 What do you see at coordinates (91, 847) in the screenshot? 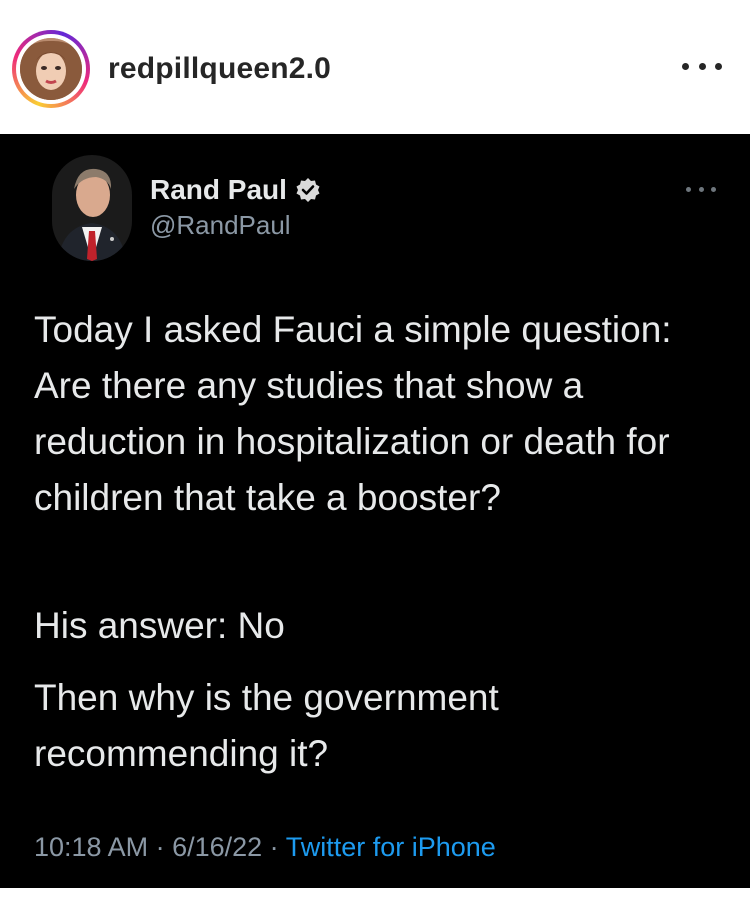
I see `tweet-time: 10:18 AM` at bounding box center [91, 847].